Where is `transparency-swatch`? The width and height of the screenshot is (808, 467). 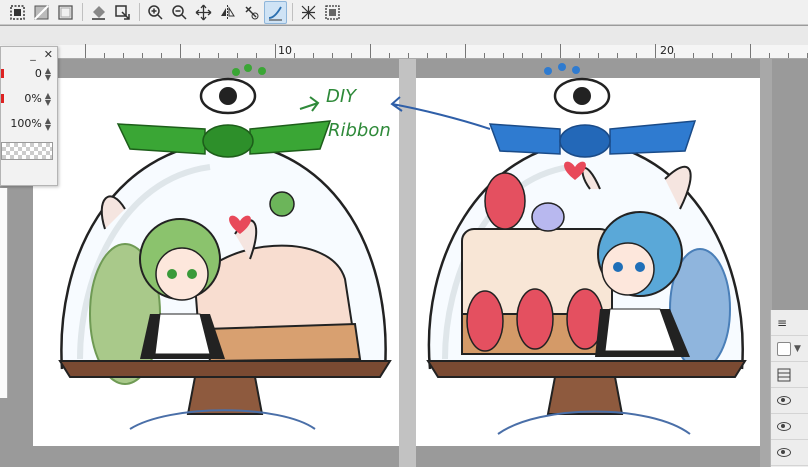 transparency-swatch is located at coordinates (27, 151).